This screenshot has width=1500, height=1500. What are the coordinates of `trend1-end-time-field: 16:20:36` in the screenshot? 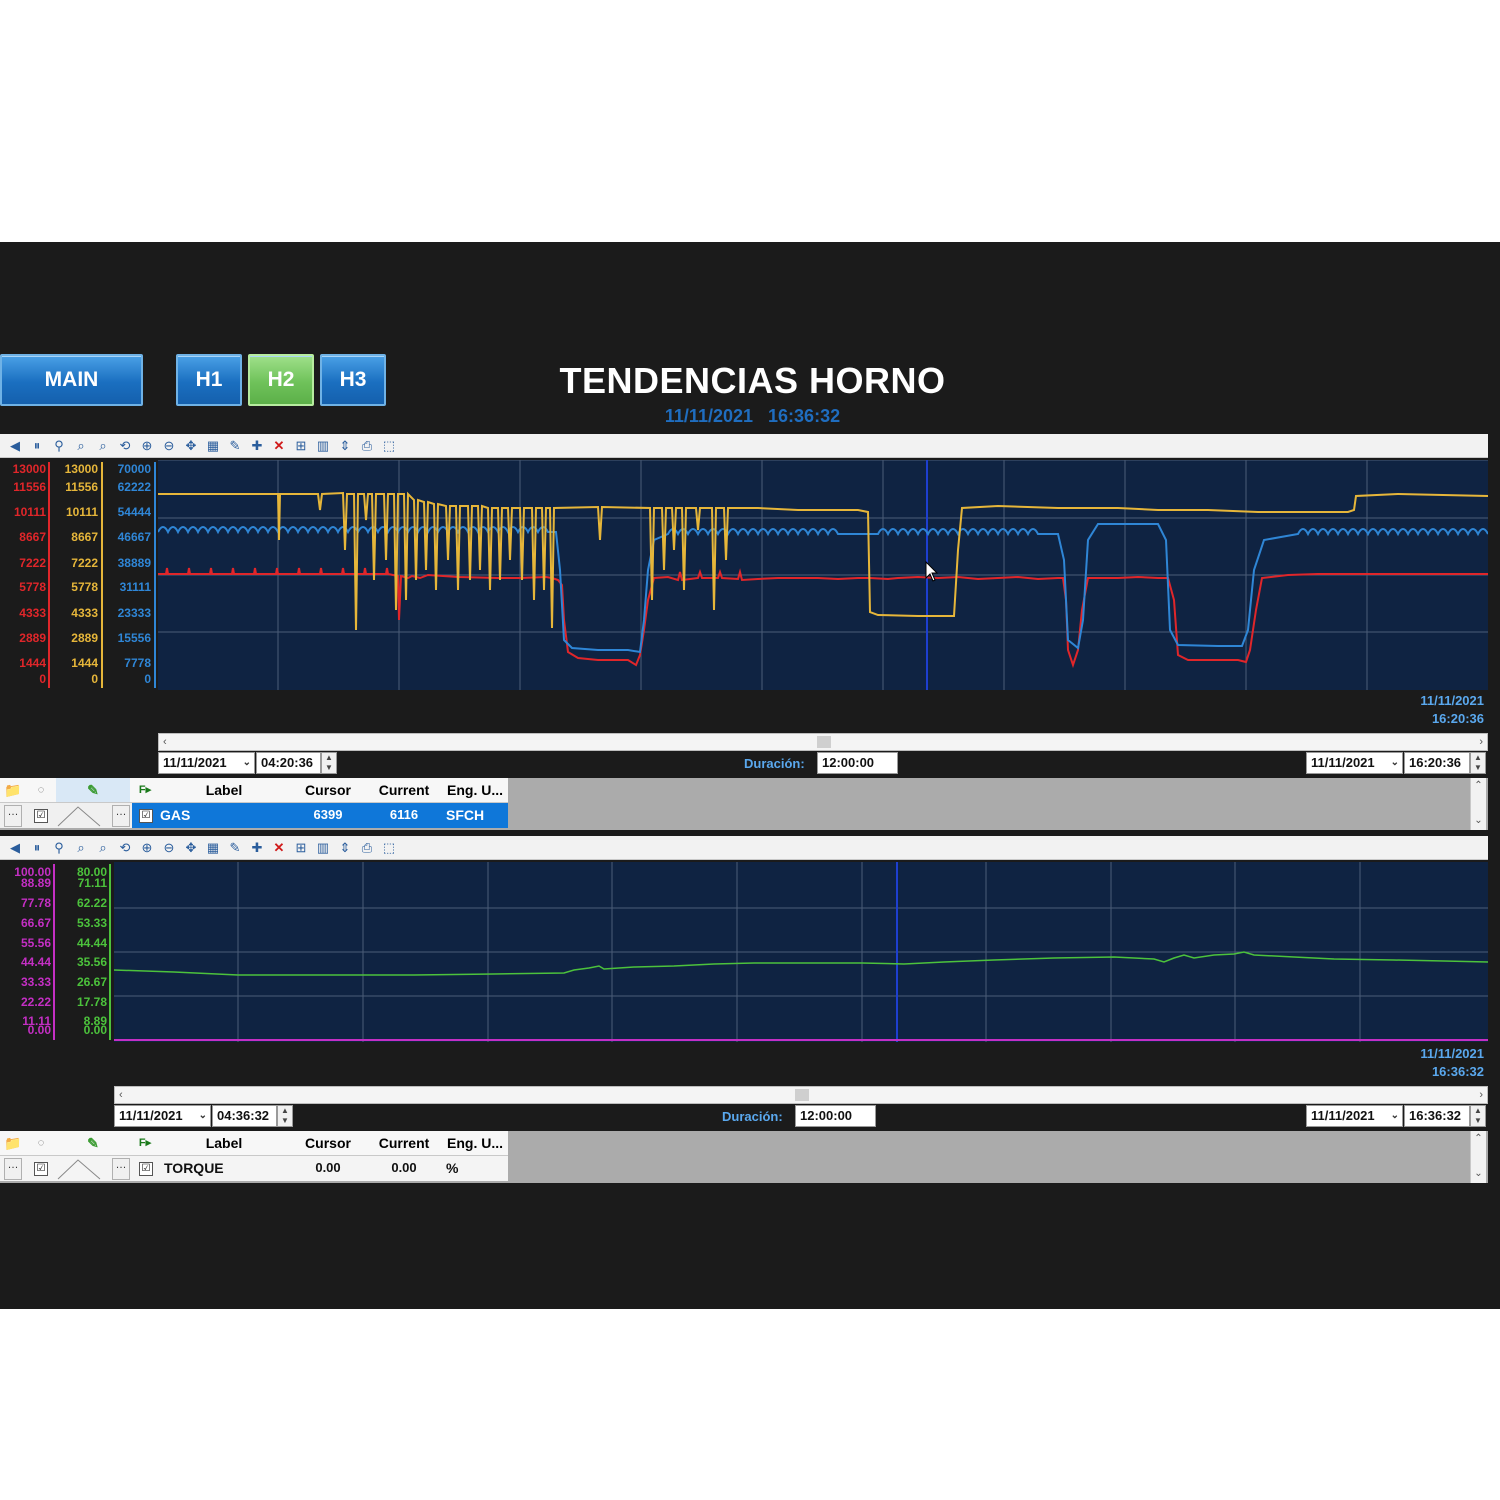 It's located at (1437, 763).